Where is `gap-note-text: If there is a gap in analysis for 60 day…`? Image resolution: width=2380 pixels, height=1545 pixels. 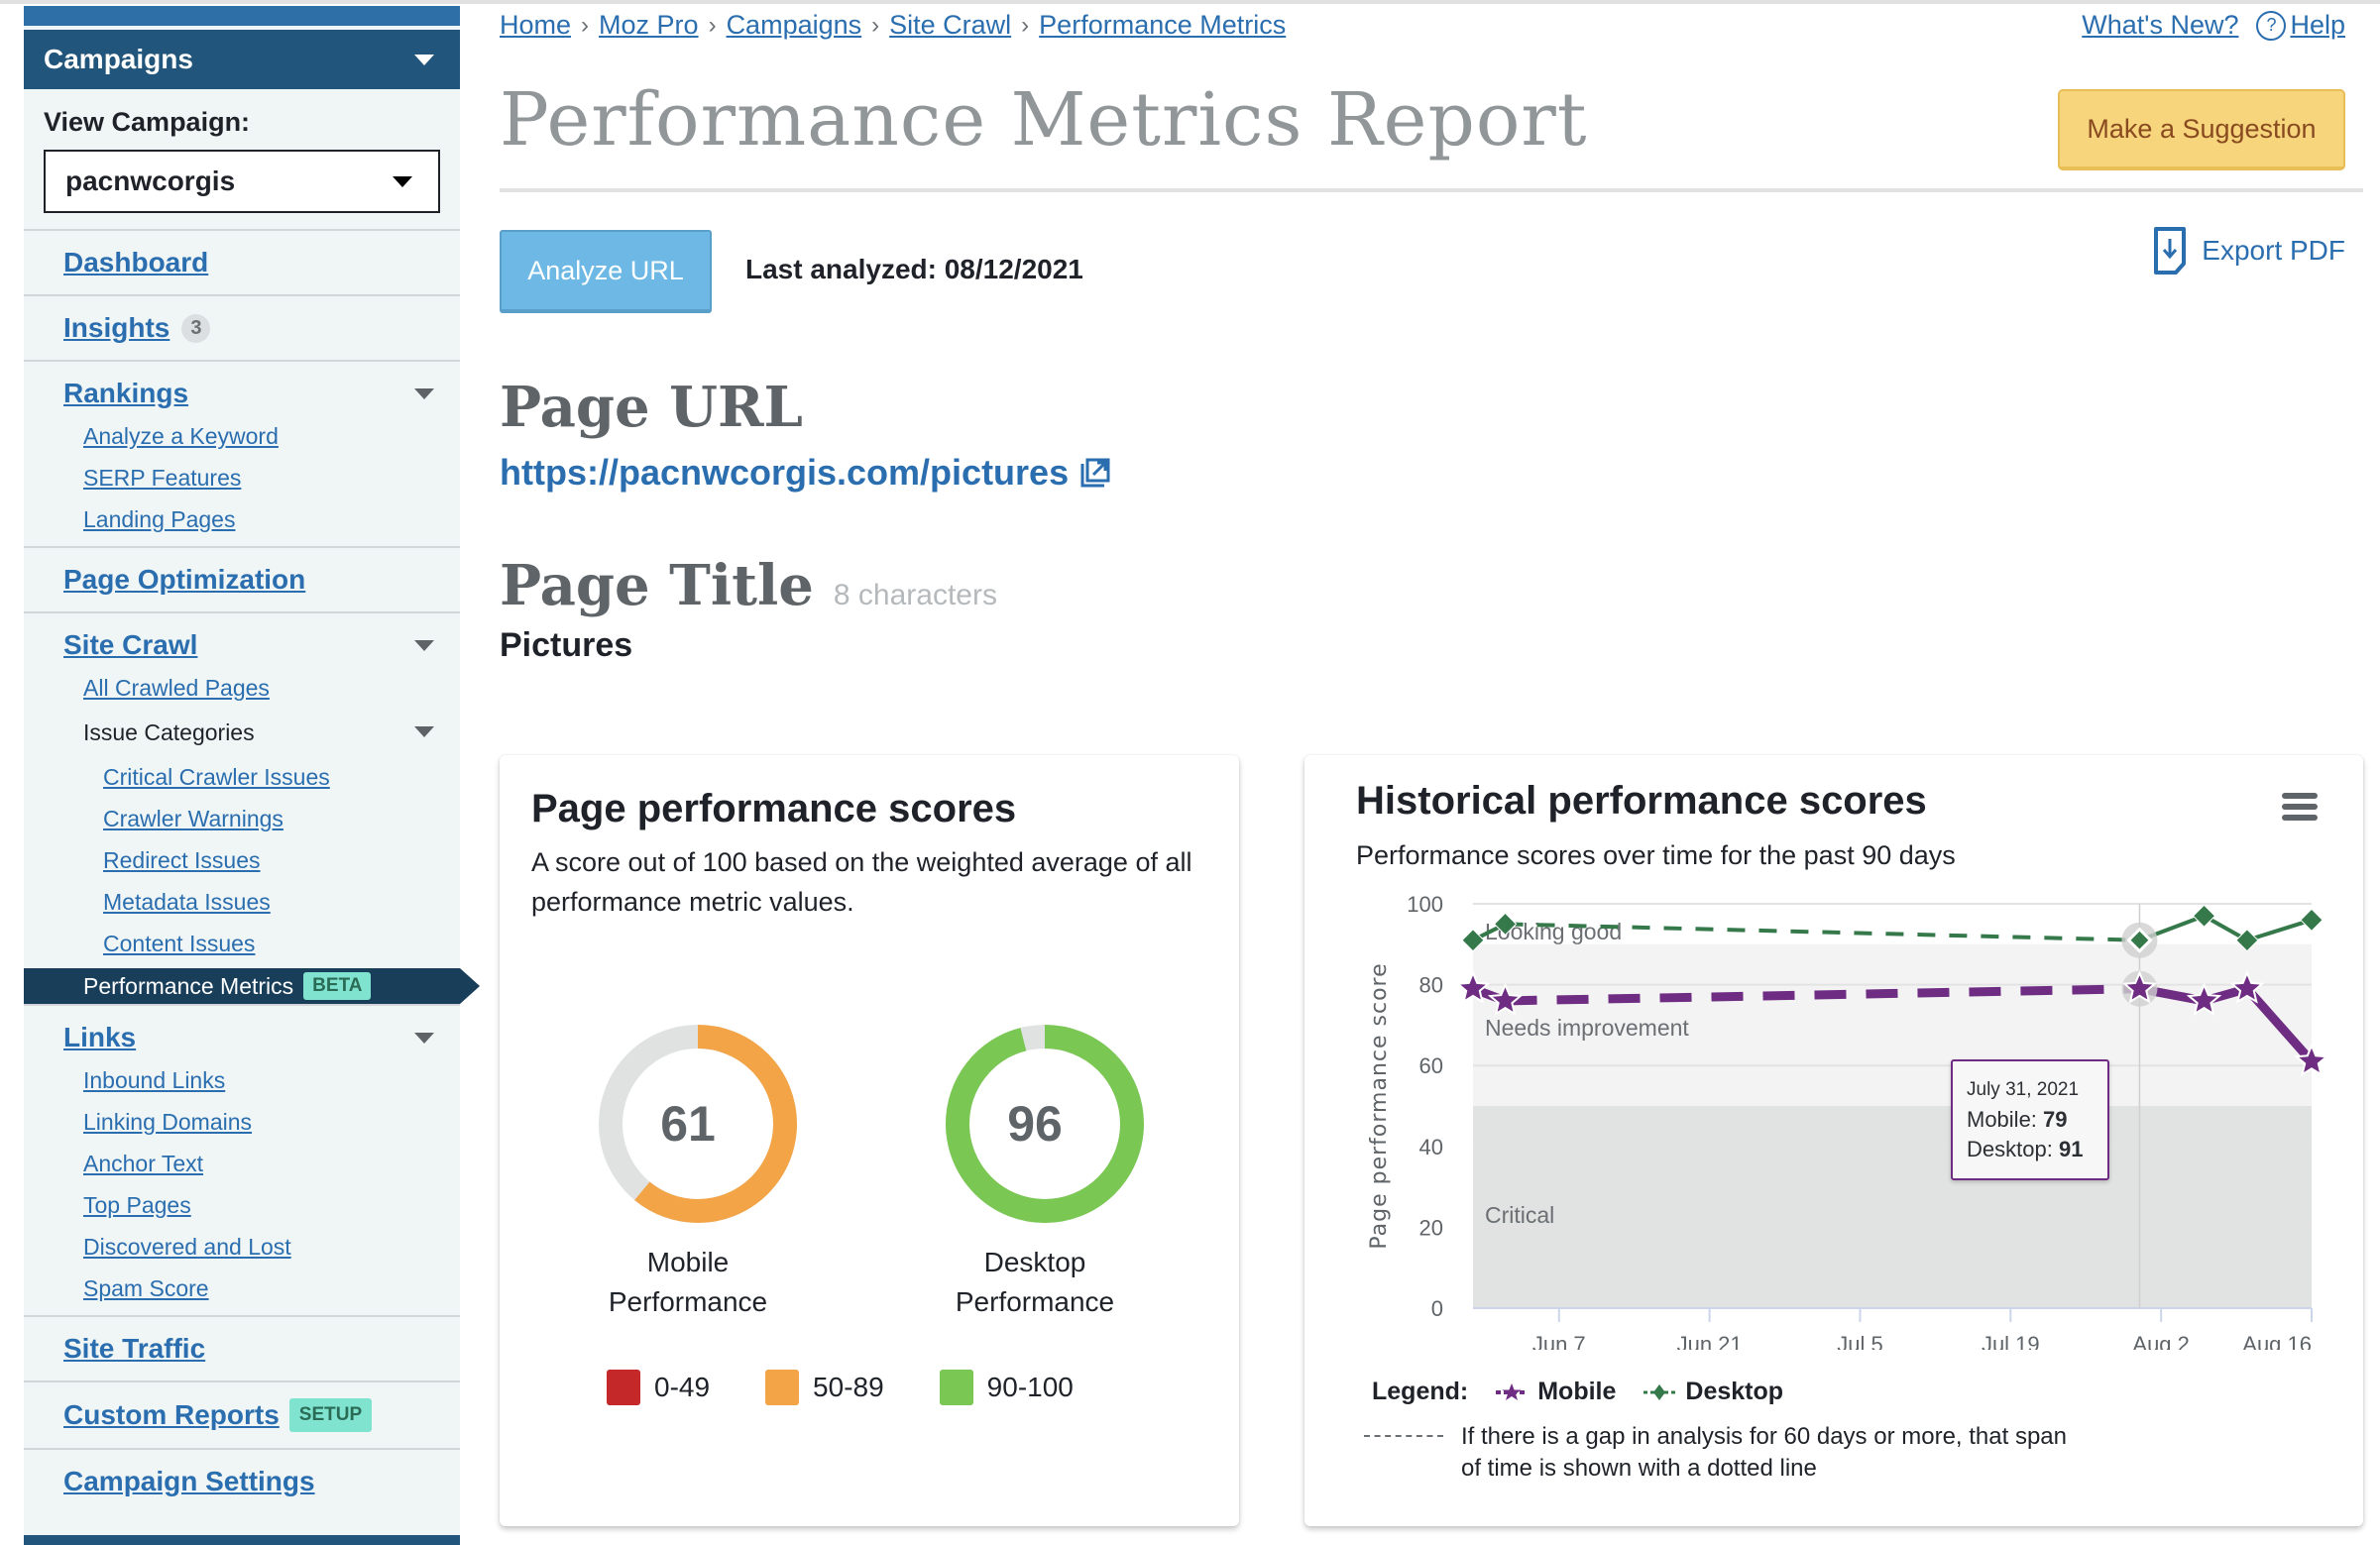 gap-note-text: If there is a gap in analysis for 60 day… is located at coordinates (1764, 1452).